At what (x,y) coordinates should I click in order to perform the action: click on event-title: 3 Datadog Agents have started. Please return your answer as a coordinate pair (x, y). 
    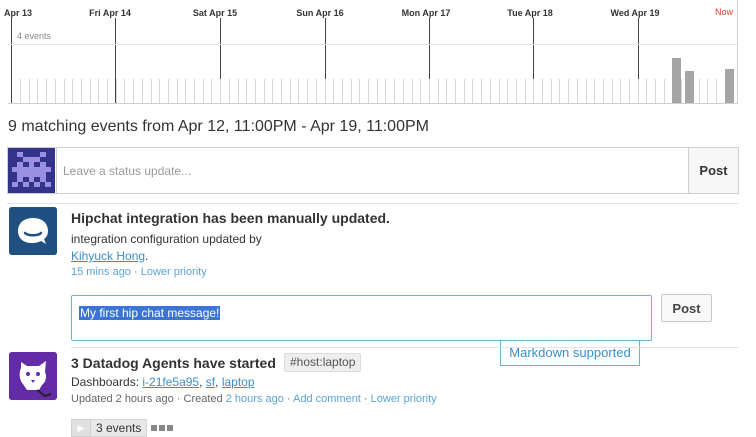
    Looking at the image, I should click on (173, 363).